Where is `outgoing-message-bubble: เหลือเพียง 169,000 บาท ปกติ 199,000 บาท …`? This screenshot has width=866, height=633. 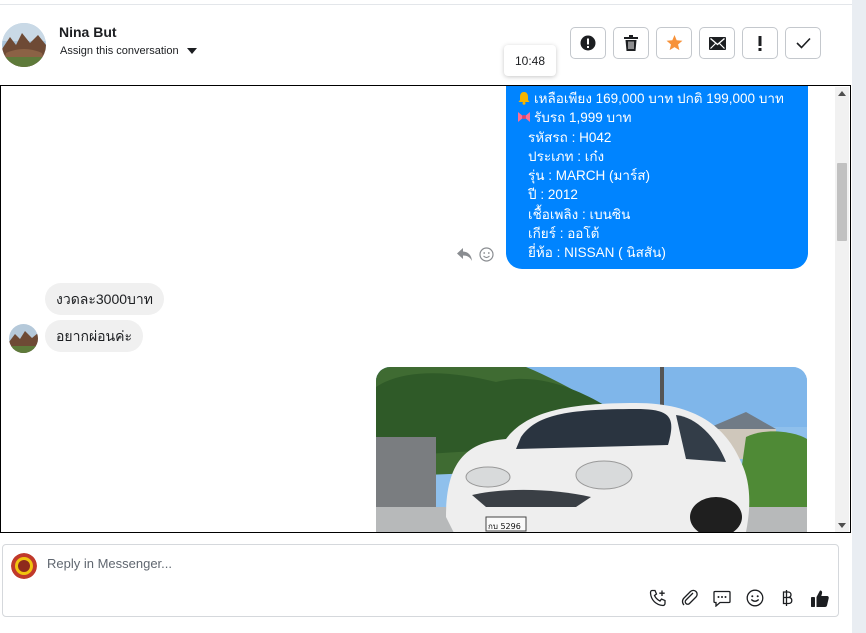
outgoing-message-bubble: เหลือเพียง 169,000 บาท ปกติ 199,000 บาท … is located at coordinates (657, 177).